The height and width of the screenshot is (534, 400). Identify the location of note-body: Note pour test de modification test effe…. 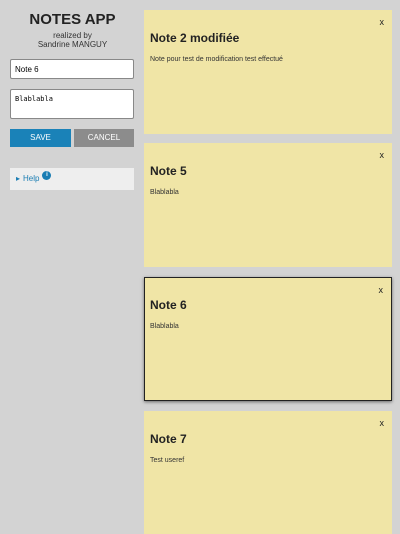
(216, 59).